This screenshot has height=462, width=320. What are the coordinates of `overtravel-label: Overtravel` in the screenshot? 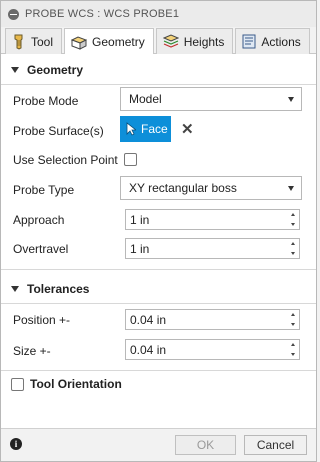 It's located at (41, 249).